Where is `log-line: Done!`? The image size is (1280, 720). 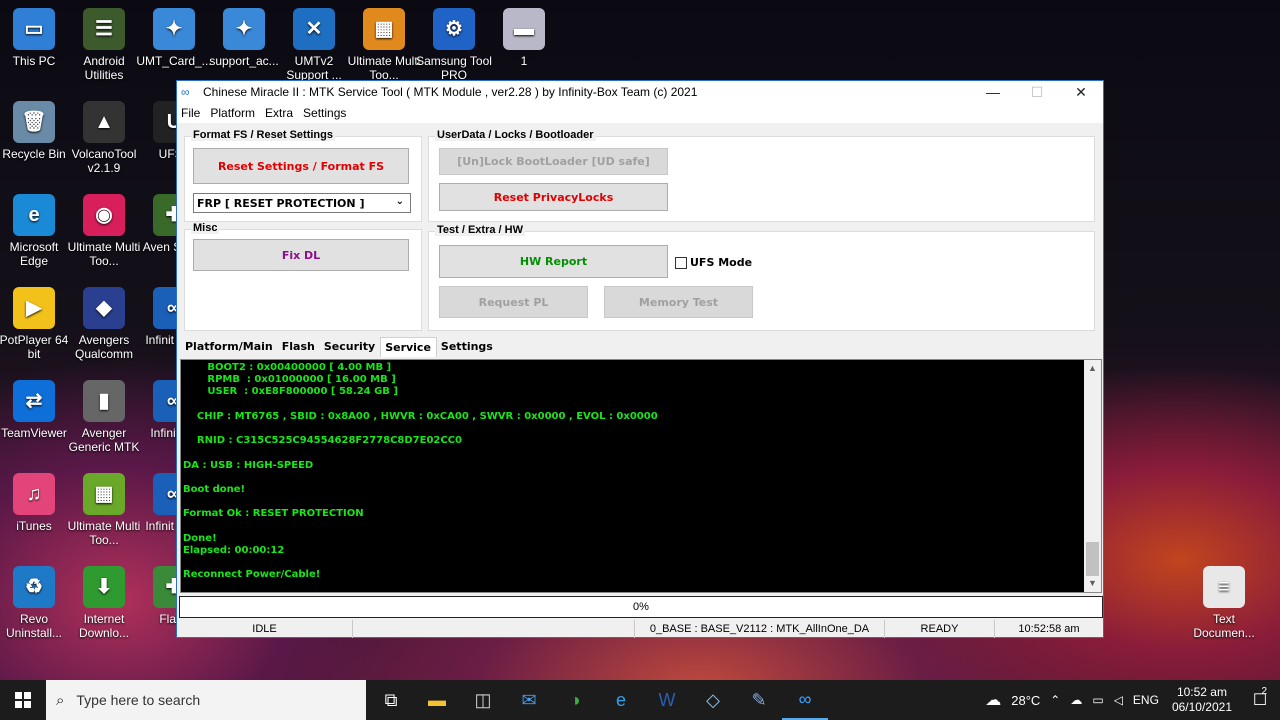 log-line: Done! is located at coordinates (200, 538).